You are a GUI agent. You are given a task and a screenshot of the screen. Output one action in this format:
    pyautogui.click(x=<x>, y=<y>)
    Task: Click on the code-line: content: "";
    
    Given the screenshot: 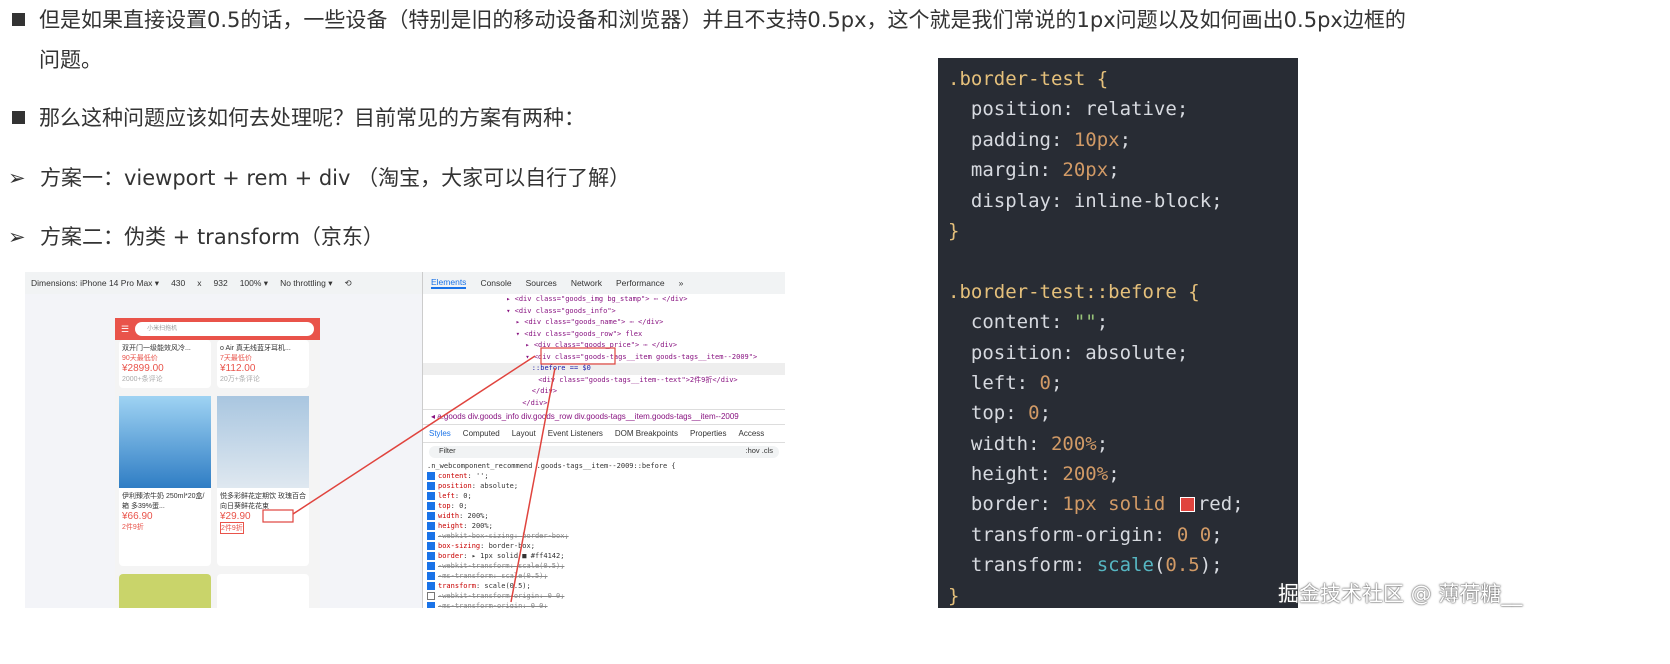 What is the action you would take?
    pyautogui.click(x=1039, y=322)
    